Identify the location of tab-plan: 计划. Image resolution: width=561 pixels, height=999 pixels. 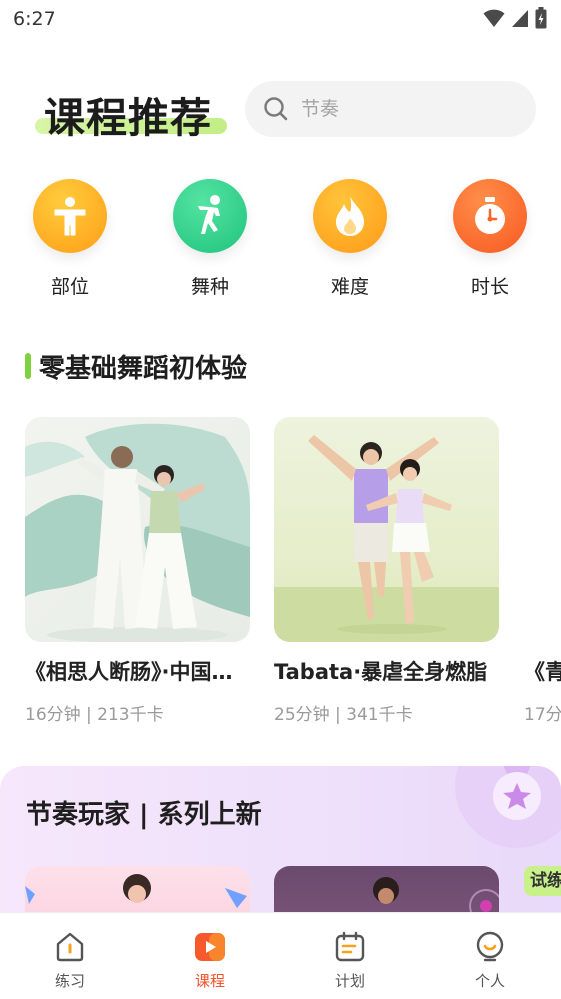
(350, 956).